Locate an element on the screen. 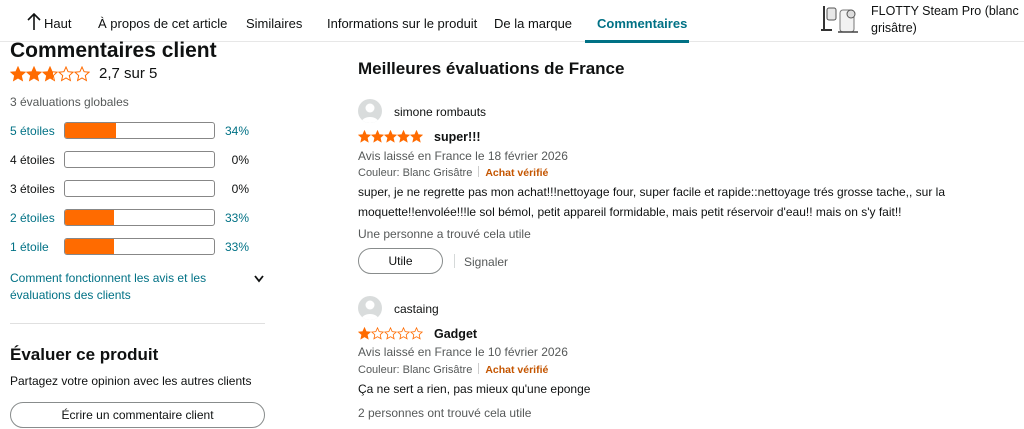  write-review-button: Écrire un commentaire client is located at coordinates (137, 415).